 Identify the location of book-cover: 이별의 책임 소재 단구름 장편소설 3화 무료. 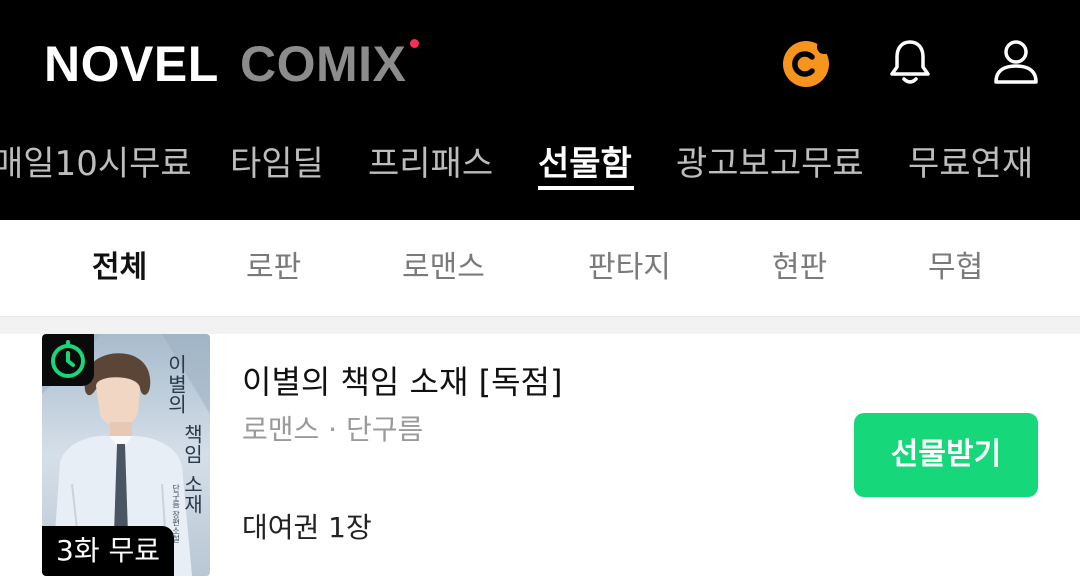
(126, 455).